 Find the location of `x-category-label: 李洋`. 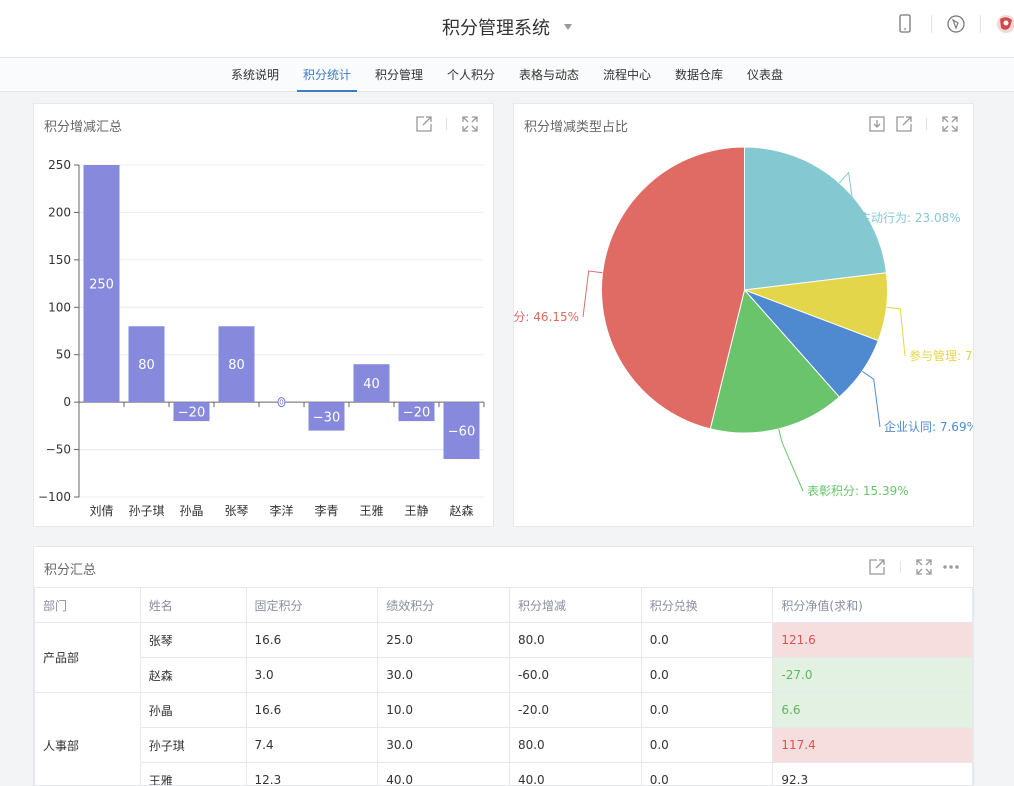

x-category-label: 李洋 is located at coordinates (281, 510).